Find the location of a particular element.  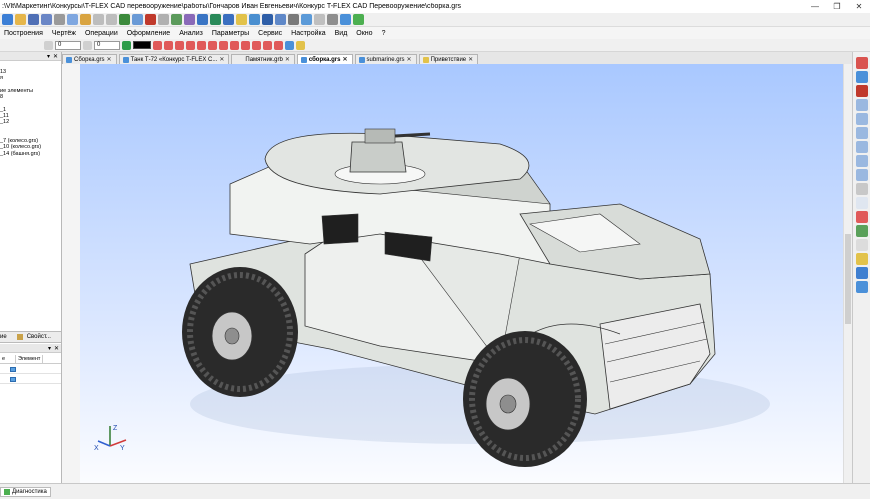

column-type: е is located at coordinates (8, 359).